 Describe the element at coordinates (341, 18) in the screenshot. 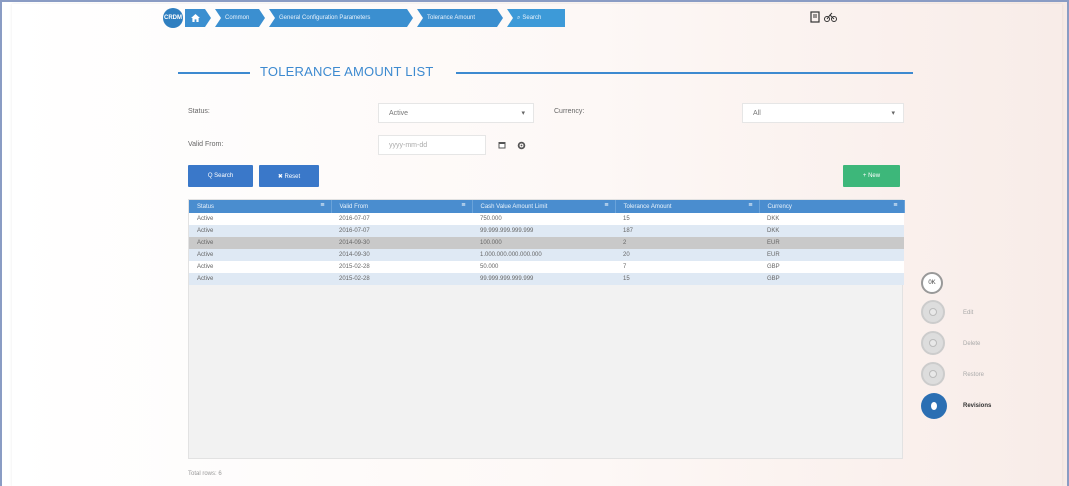

I see `breadcrumb-general-config: General Configuration Parameters` at that location.